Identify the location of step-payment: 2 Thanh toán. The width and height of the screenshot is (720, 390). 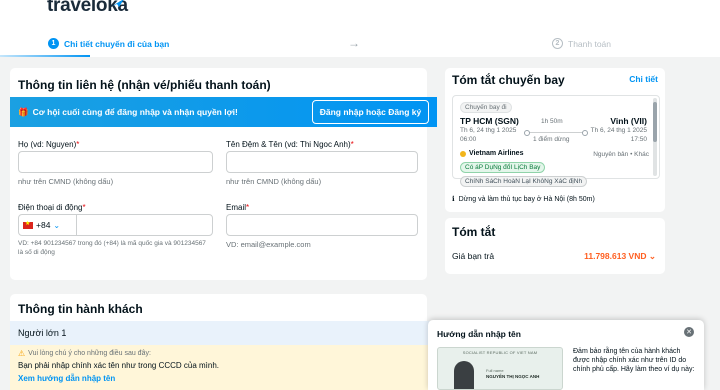
(581, 43).